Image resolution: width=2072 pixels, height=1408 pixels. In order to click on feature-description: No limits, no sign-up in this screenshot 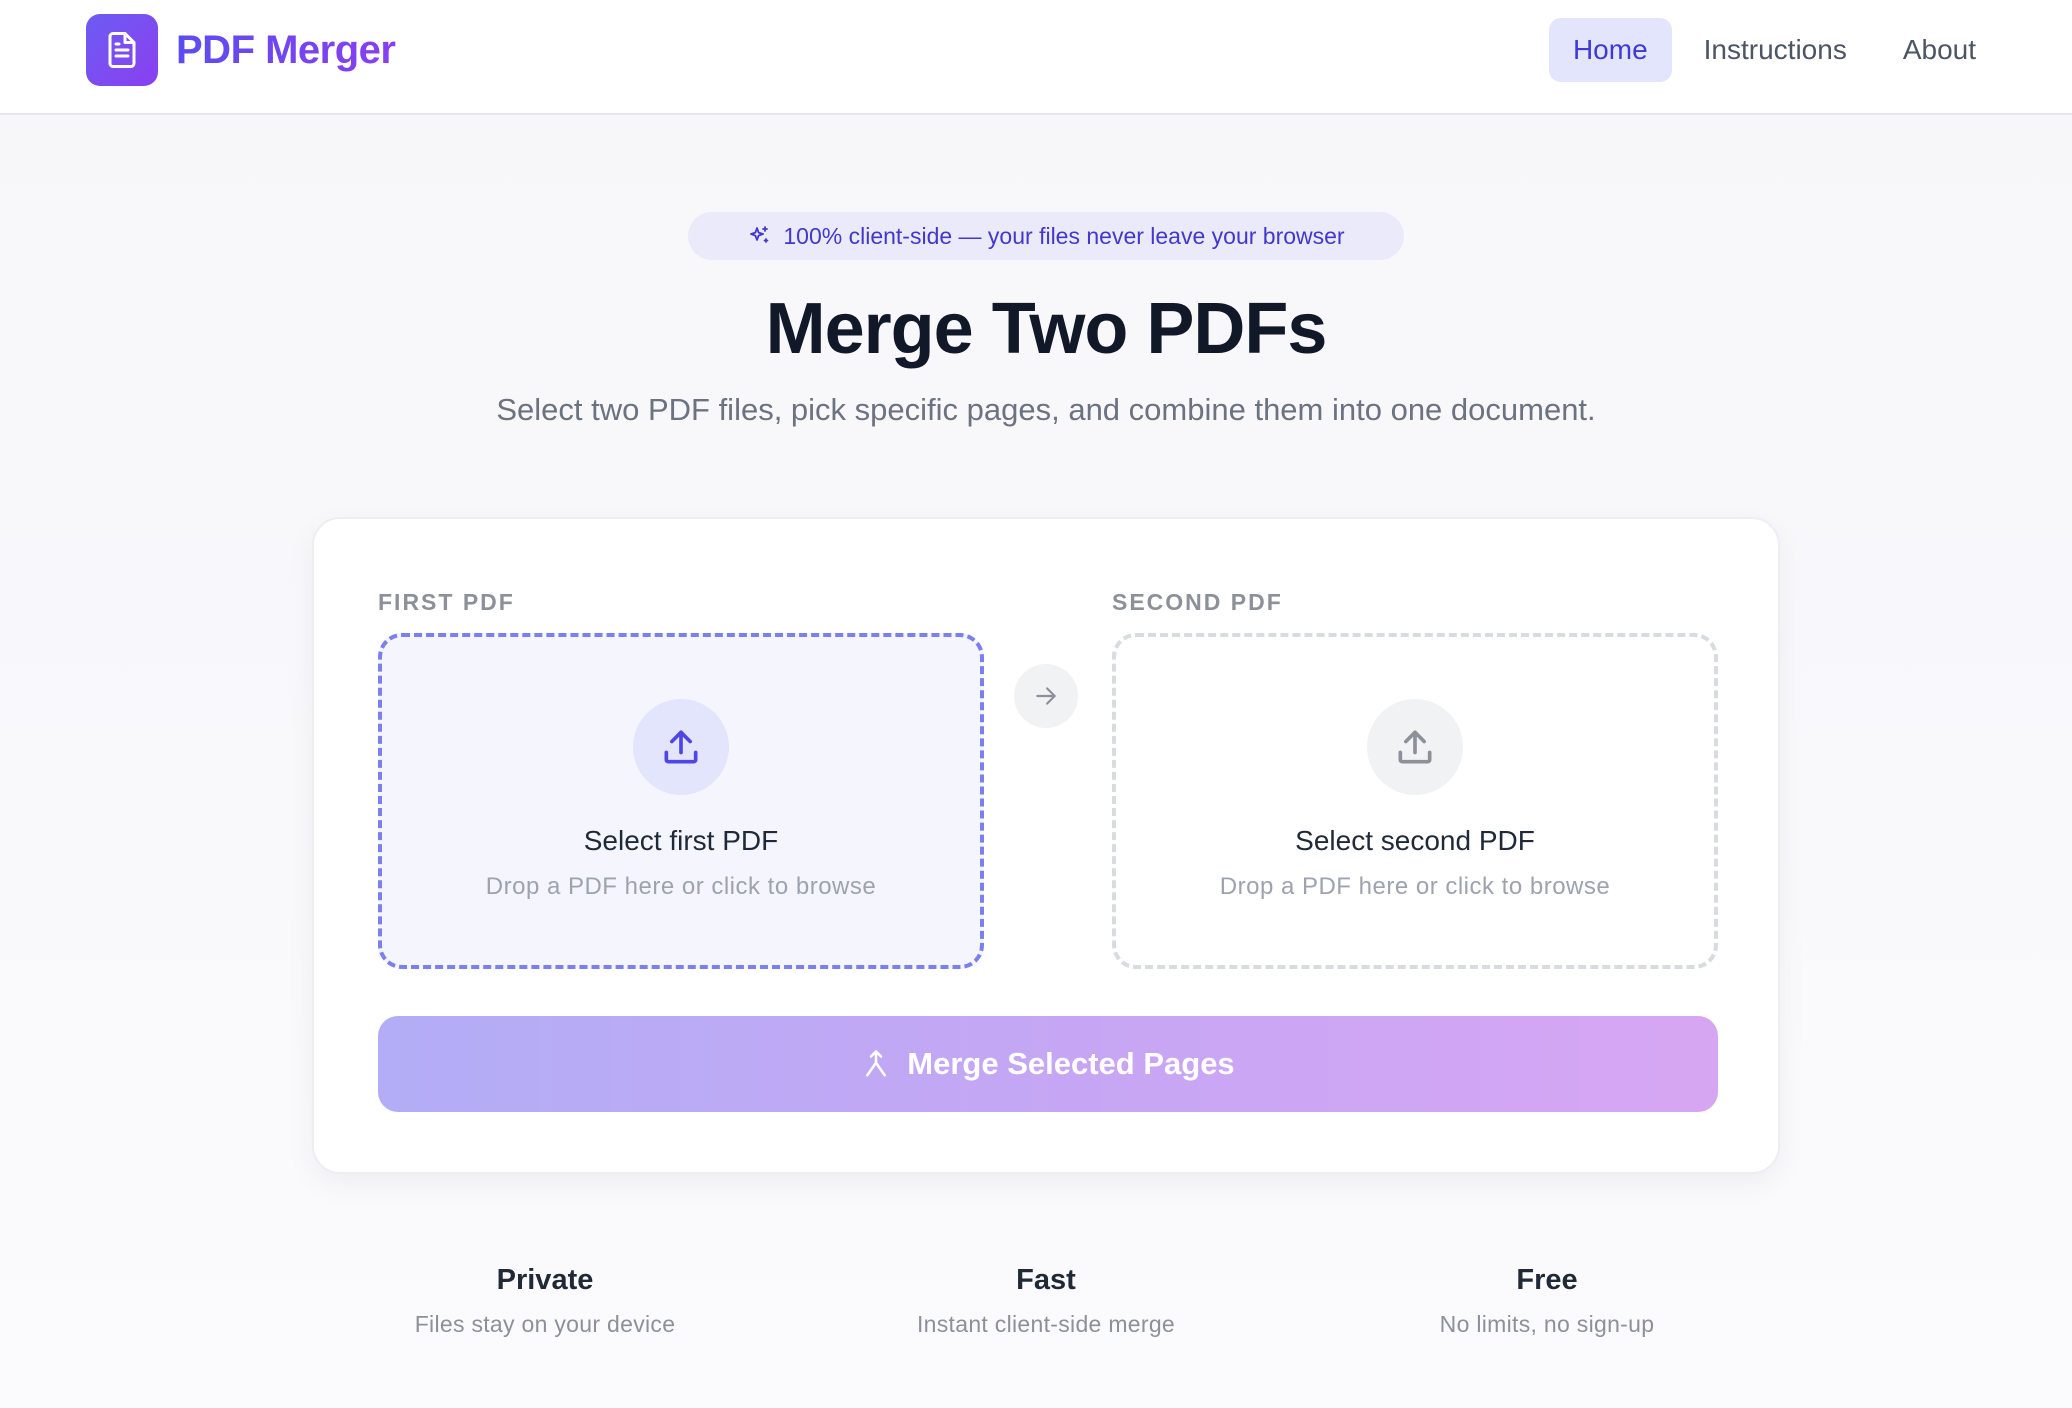, I will do `click(1547, 1324)`.